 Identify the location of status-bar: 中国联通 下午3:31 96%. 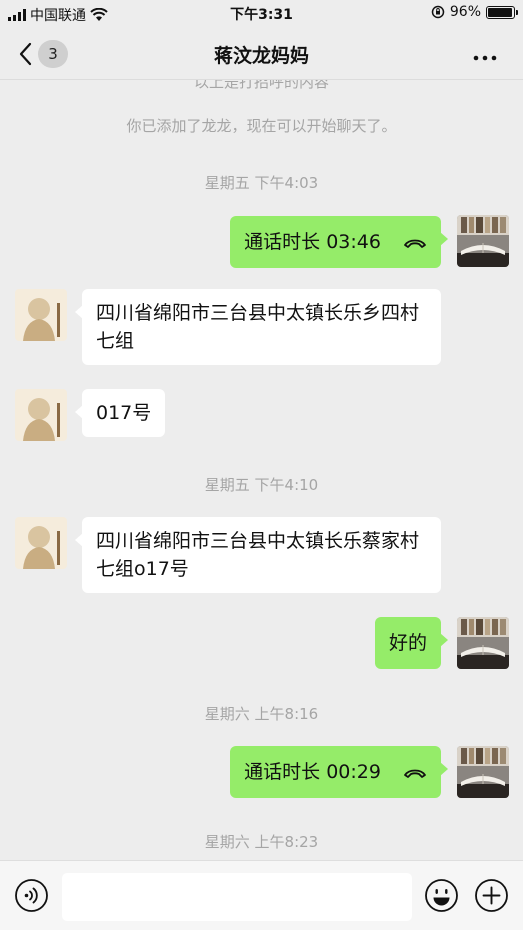
(261, 14).